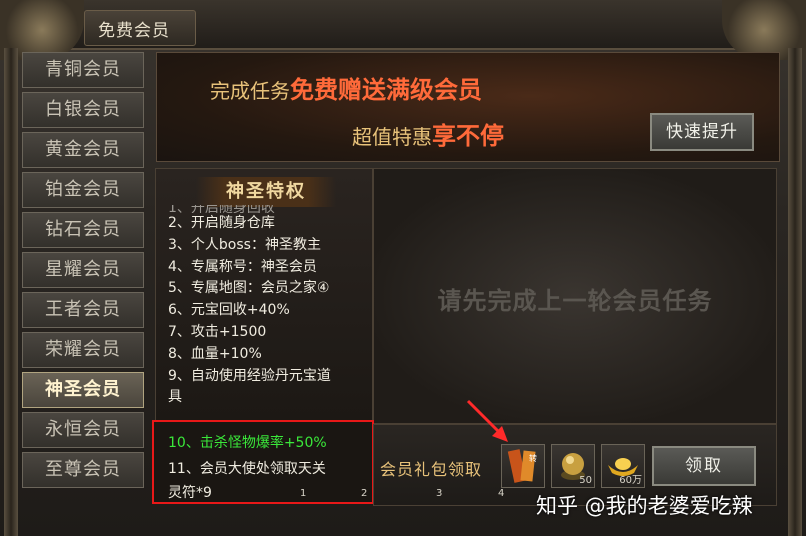 This screenshot has width=806, height=536. Describe the element at coordinates (229, 310) in the screenshot. I see `privilege-item: 6、元宝回收+40%` at that location.